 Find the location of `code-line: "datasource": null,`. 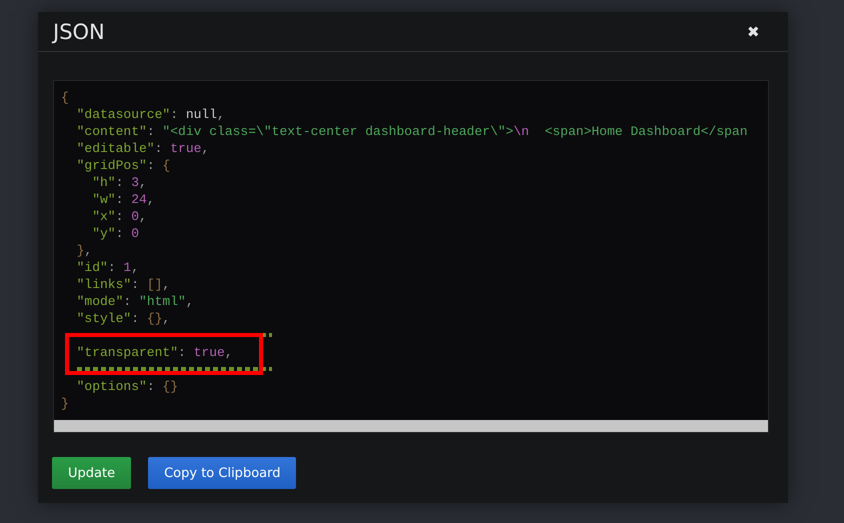

code-line: "datasource": null, is located at coordinates (150, 114).